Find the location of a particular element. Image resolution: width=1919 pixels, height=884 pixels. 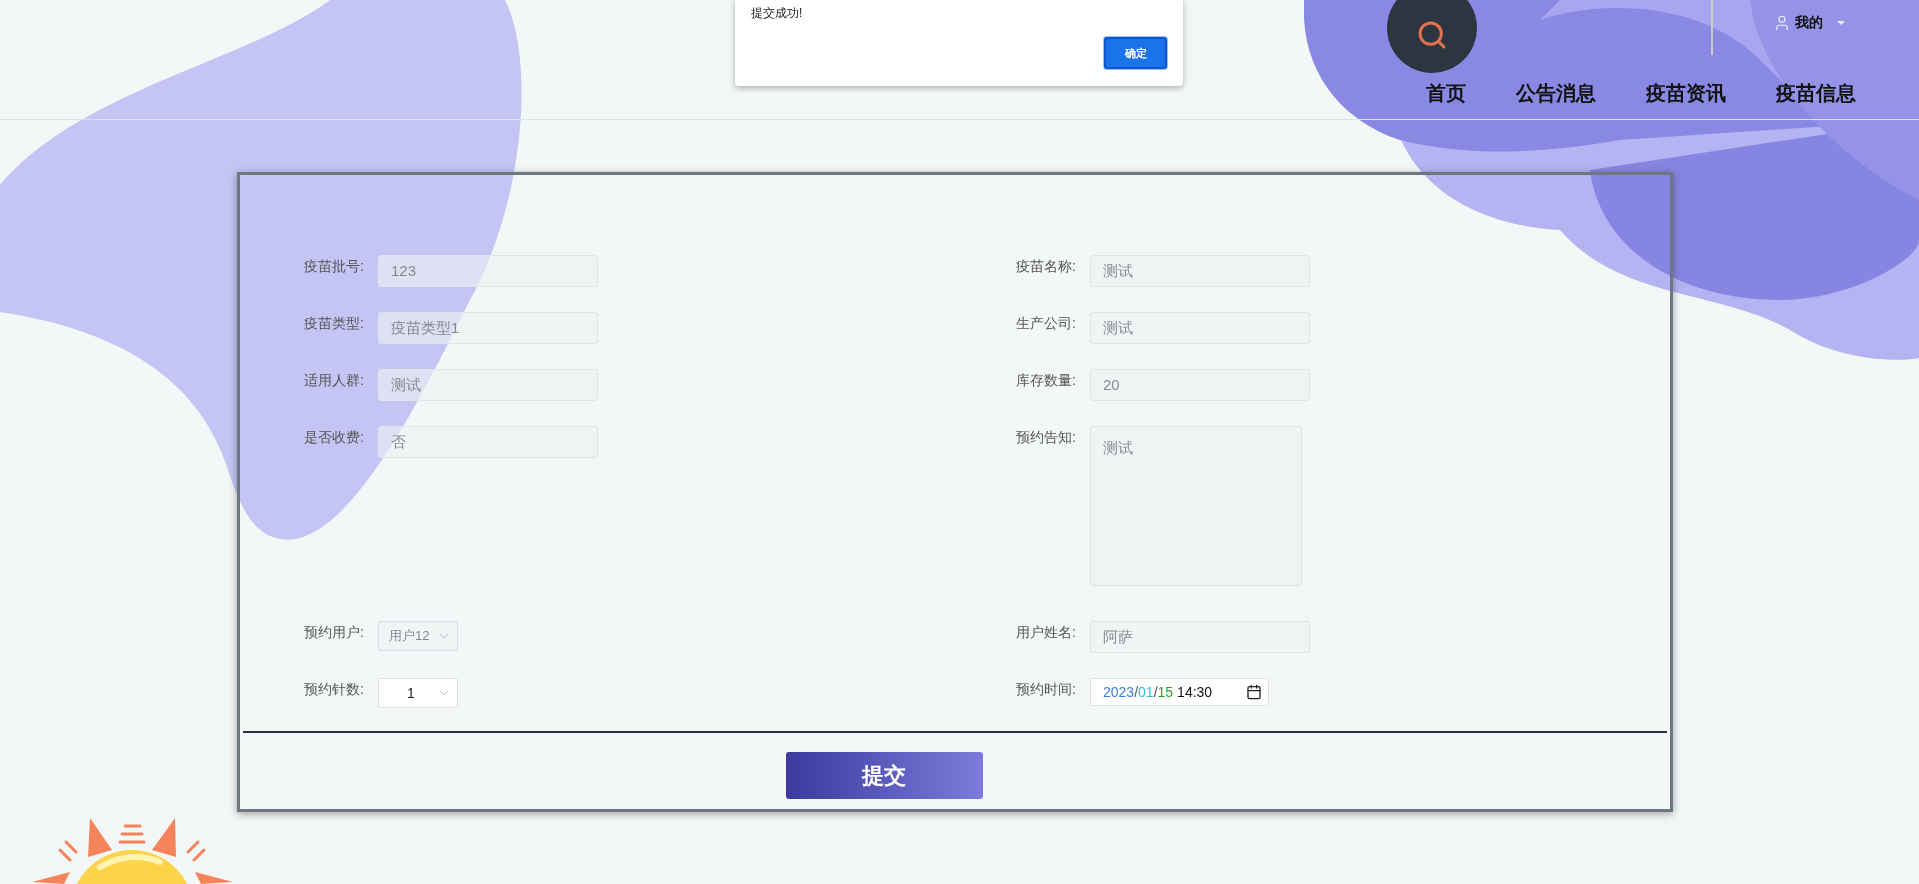

caret-icon is located at coordinates (1841, 22).